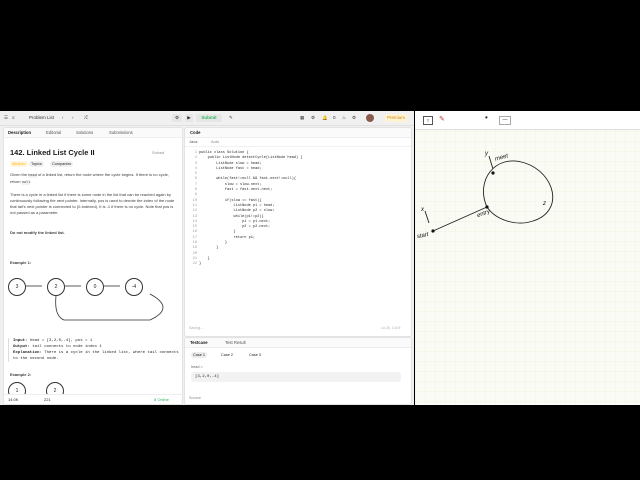  I want to click on bell-icon: 🔔, so click(325, 118).